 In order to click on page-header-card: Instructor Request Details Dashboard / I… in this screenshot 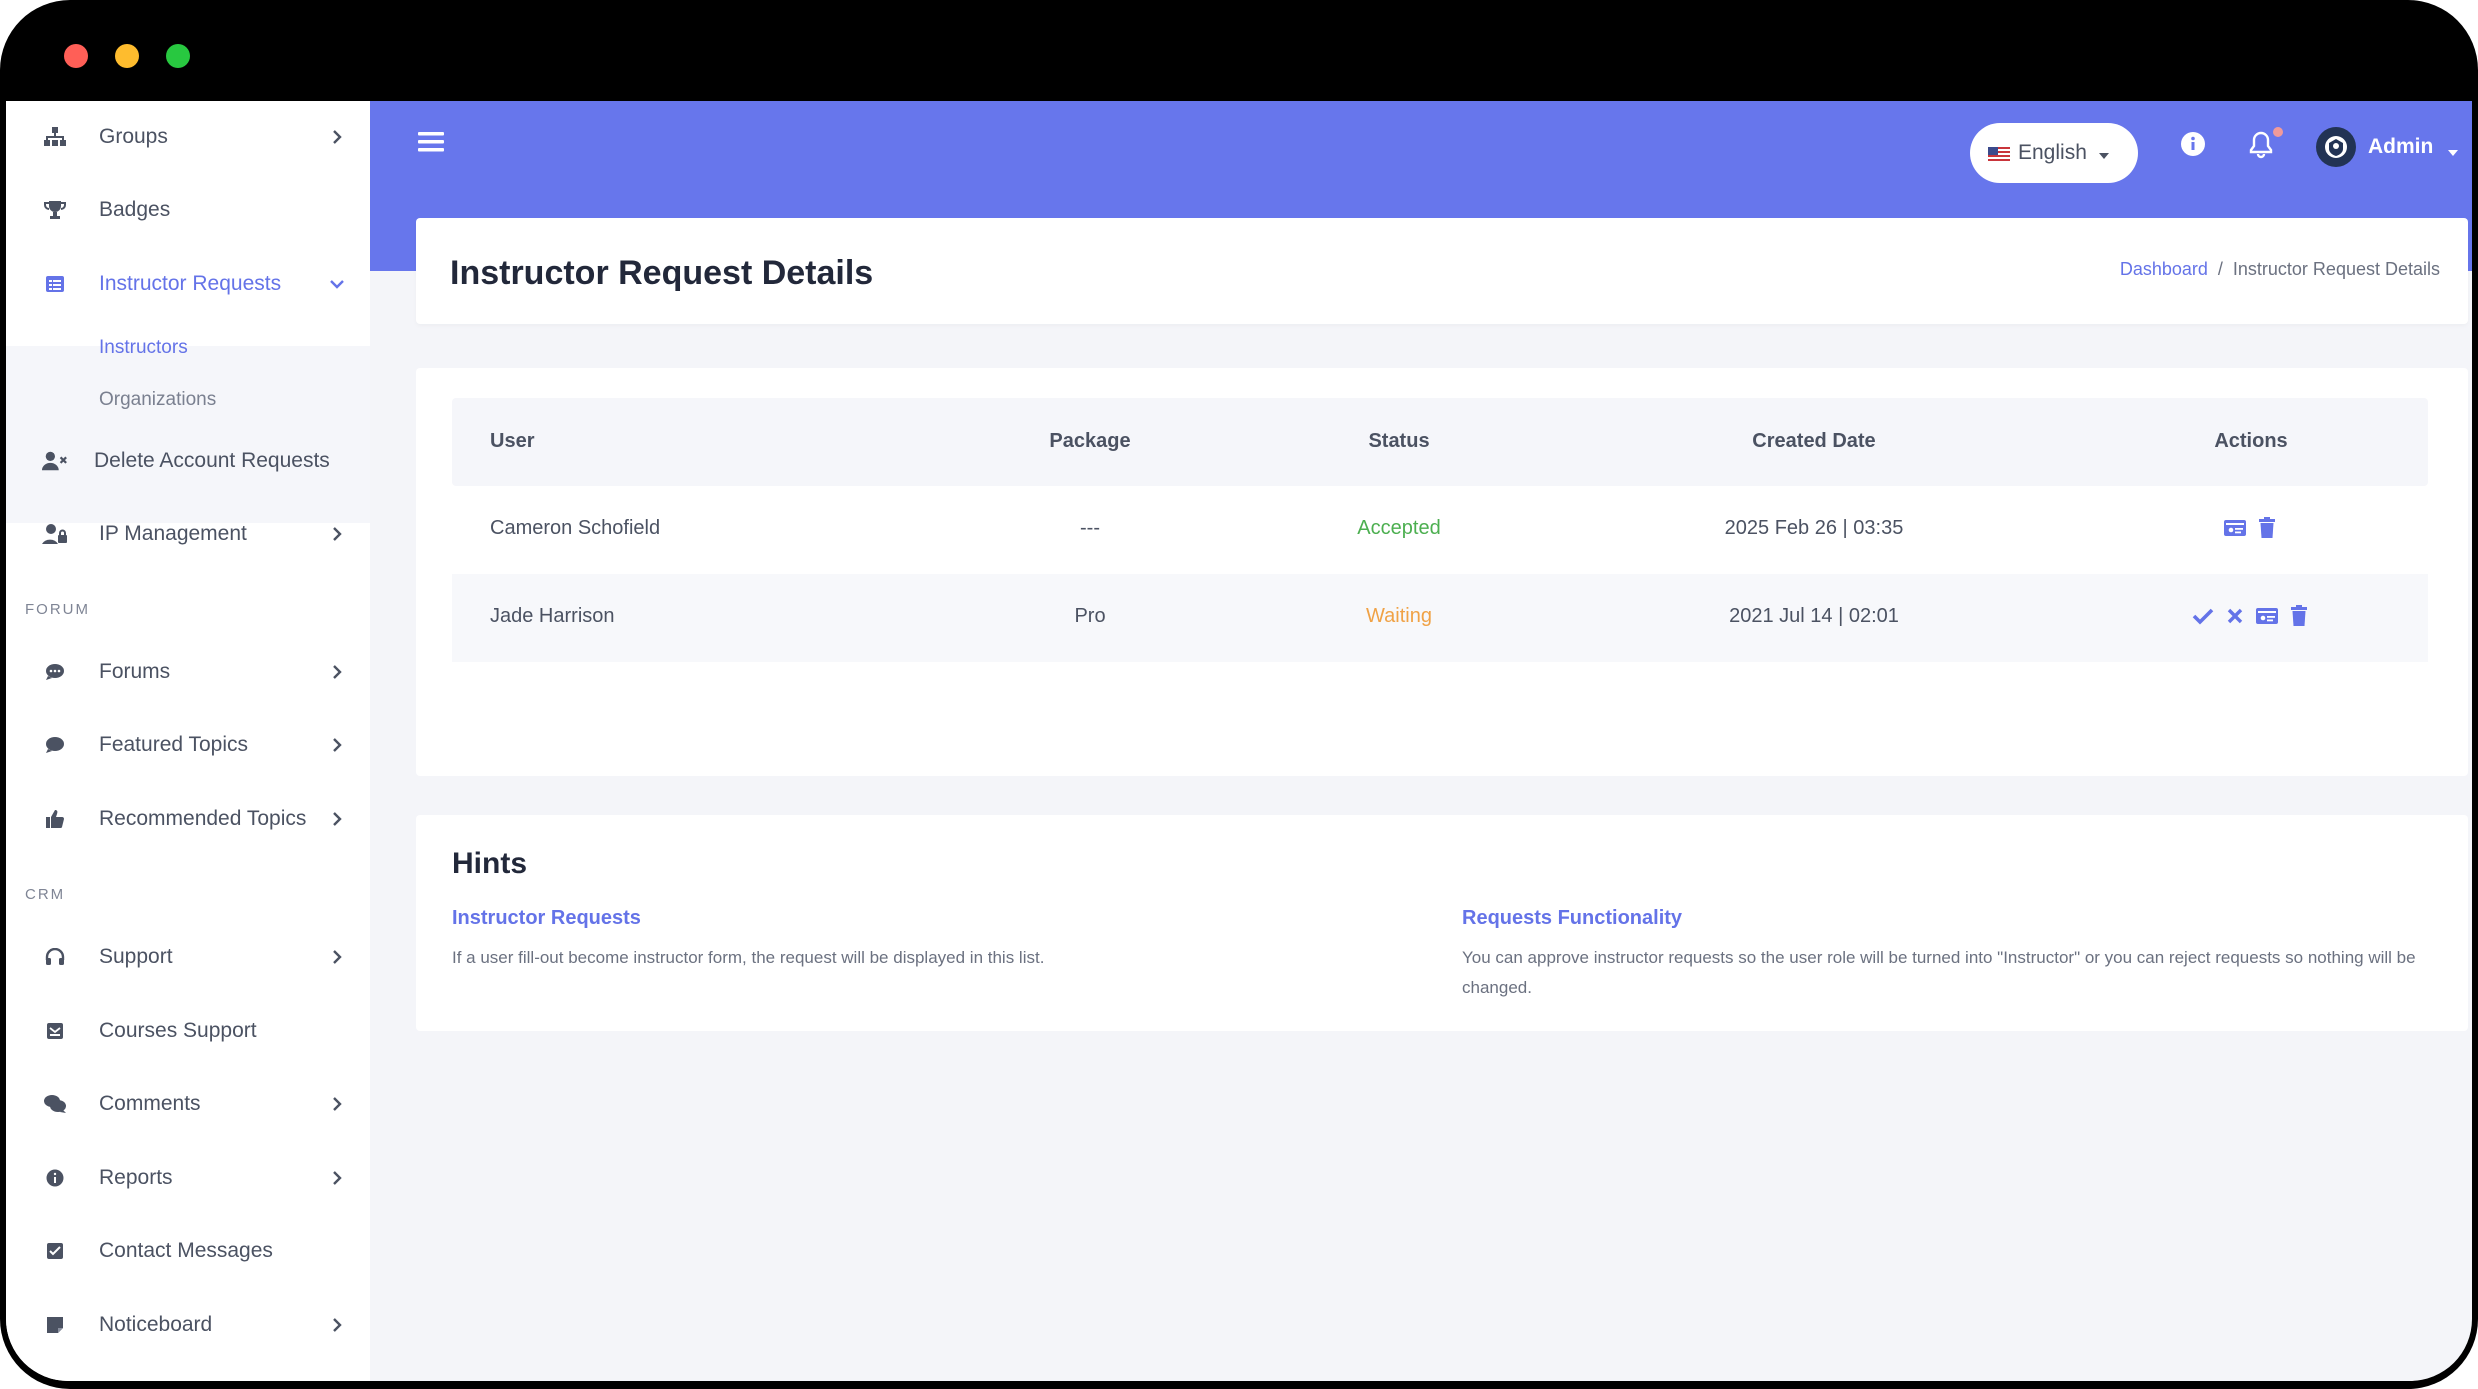, I will do `click(1442, 271)`.